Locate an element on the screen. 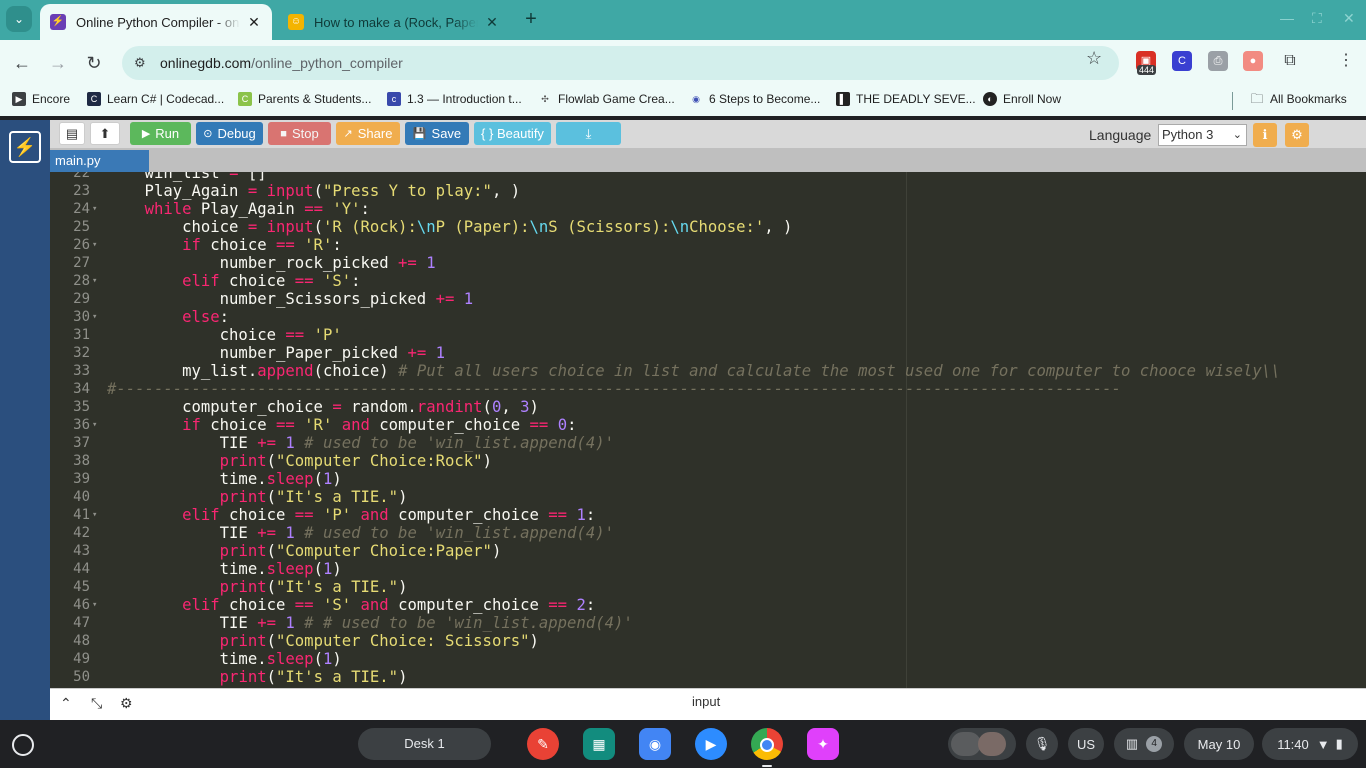  extension-c-icon: C is located at coordinates (1182, 61).